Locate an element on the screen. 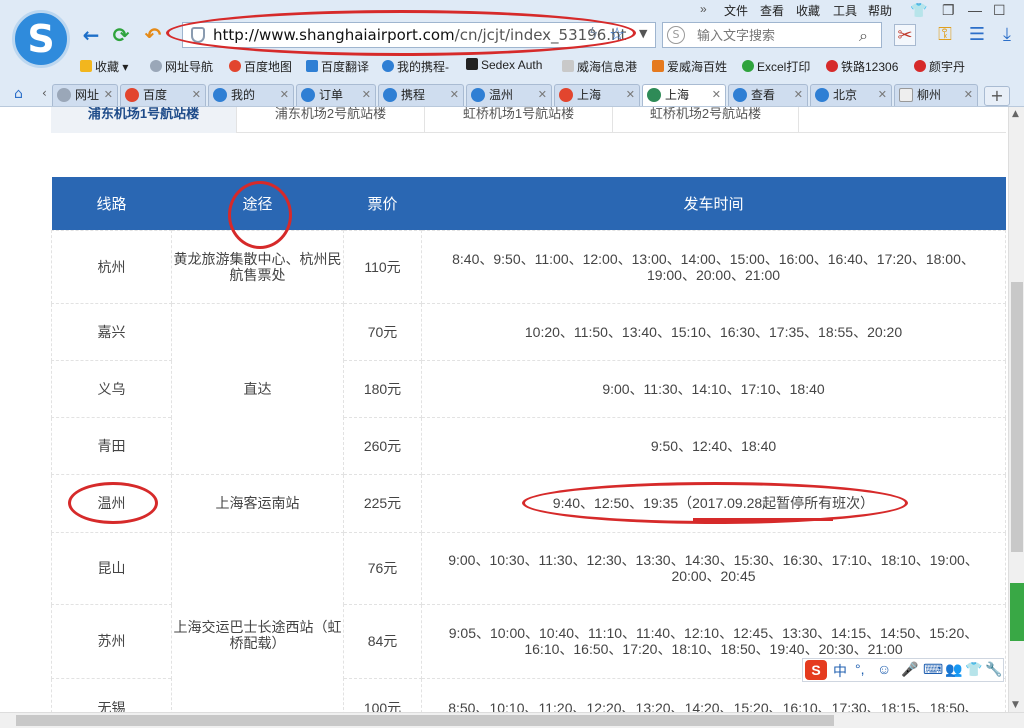  grid-icon: ☰ is located at coordinates (977, 35).